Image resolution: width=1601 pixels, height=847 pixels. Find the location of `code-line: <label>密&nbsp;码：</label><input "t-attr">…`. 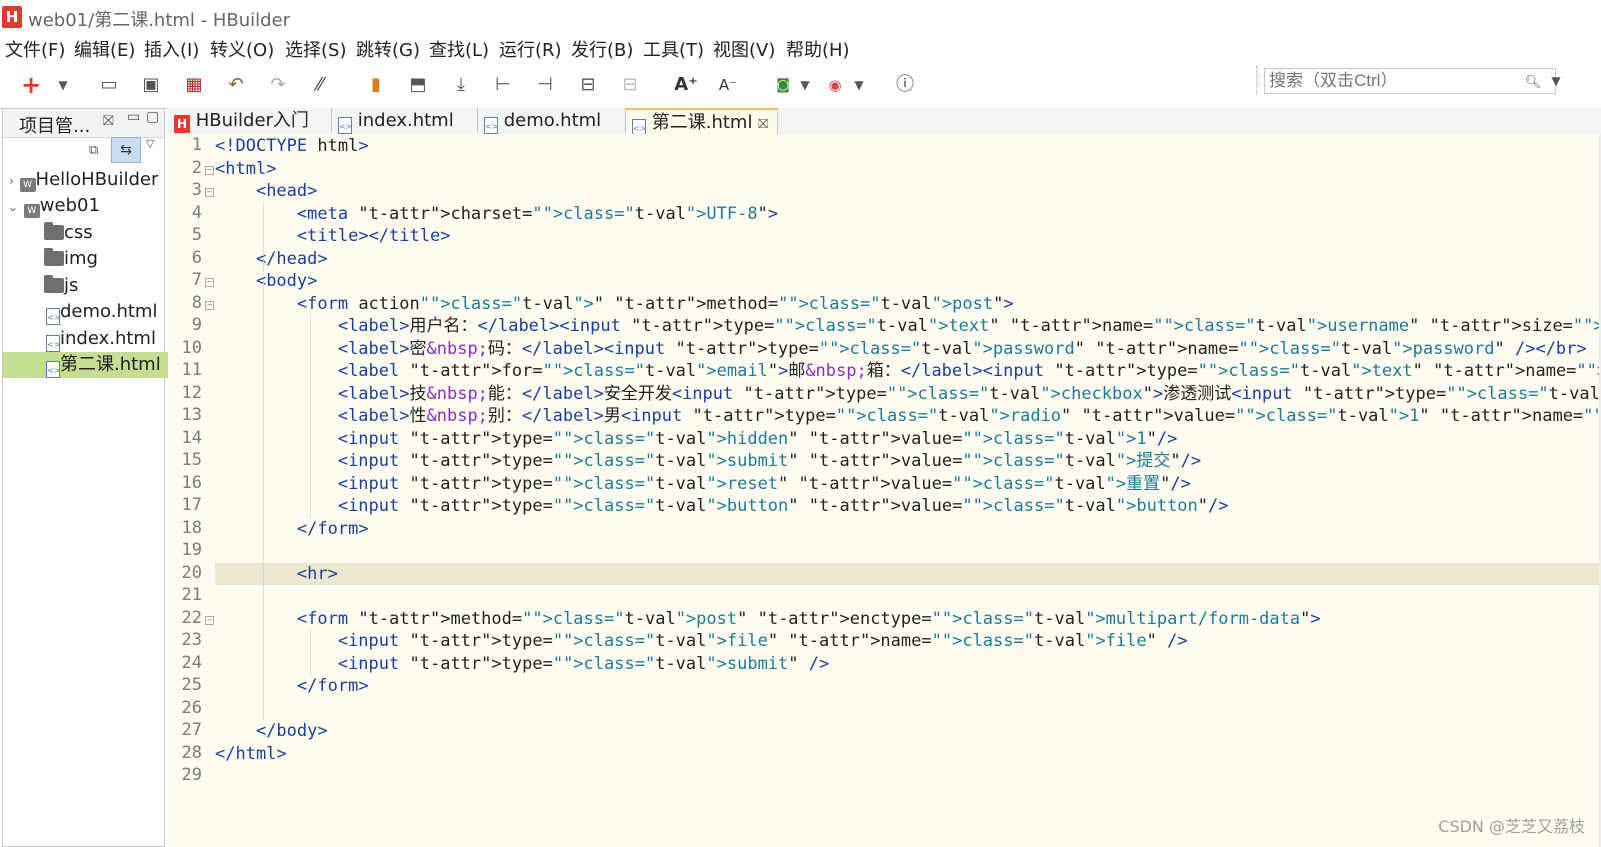

code-line: <label>密&nbsp;码：</label><input "t-attr">… is located at coordinates (901, 349).